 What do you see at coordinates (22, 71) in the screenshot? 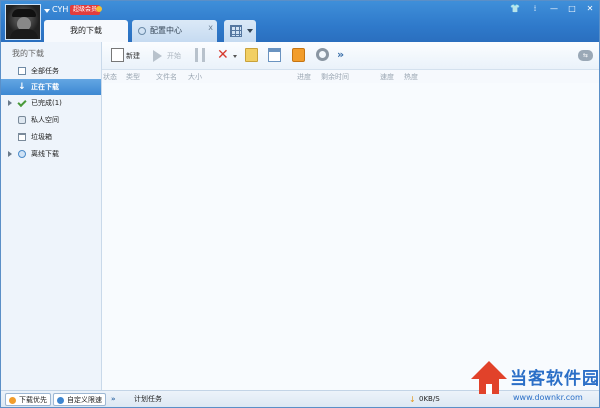
I see `document-icon` at bounding box center [22, 71].